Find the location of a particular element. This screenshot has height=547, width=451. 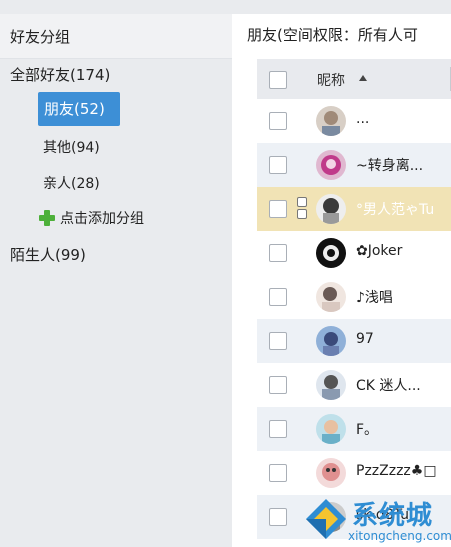

table-row: PzzZzzz♣□ is located at coordinates (354, 473).